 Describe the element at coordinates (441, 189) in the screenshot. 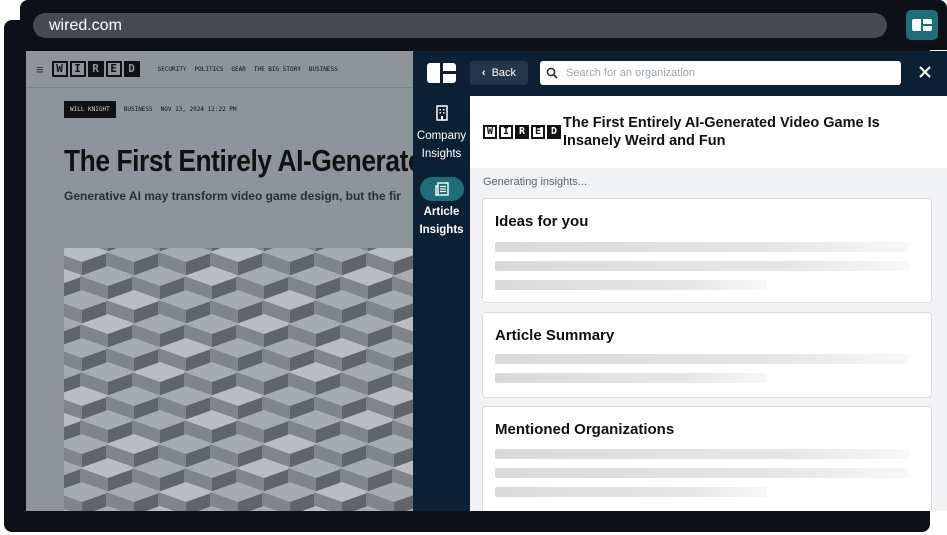

I see `article-icon` at that location.